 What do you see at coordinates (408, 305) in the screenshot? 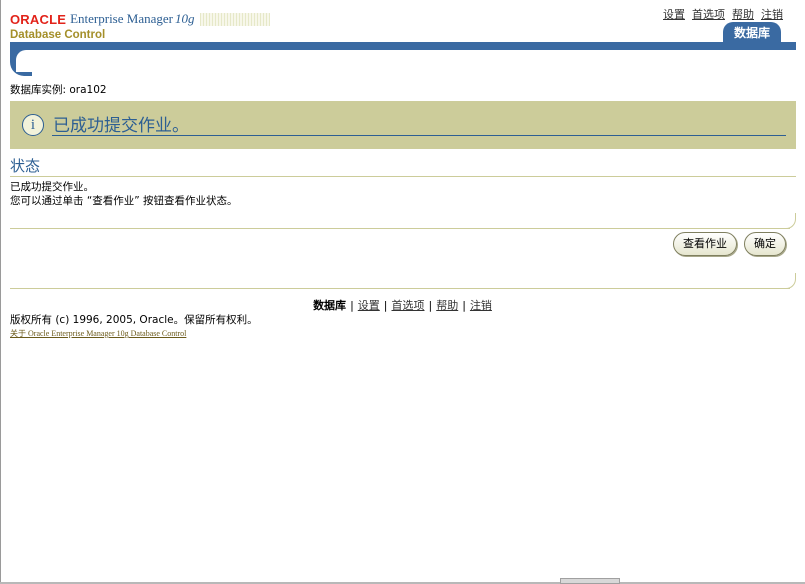
I see `footer-link-preferences: 首选项` at bounding box center [408, 305].